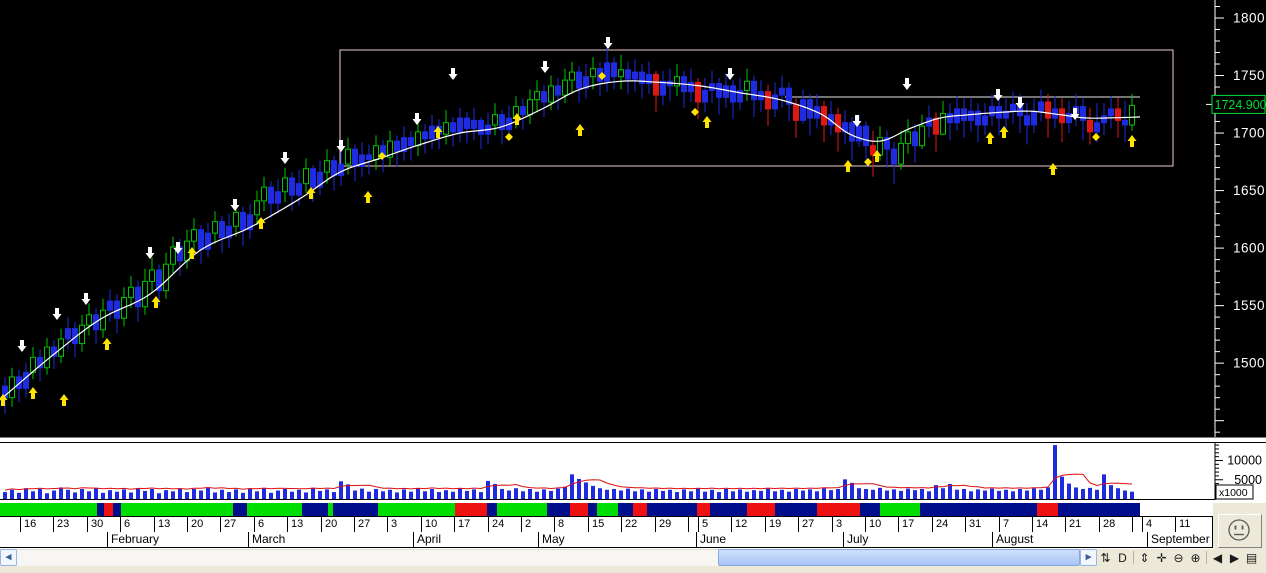 This screenshot has height=573, width=1266. What do you see at coordinates (982, 524) in the screenshot?
I see `date-tick-cell: 31` at bounding box center [982, 524].